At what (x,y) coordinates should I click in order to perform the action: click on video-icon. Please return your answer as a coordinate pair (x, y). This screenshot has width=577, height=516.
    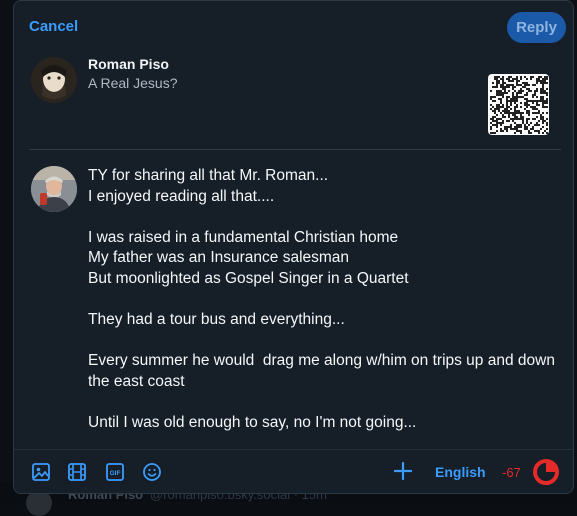
    Looking at the image, I should click on (77, 472).